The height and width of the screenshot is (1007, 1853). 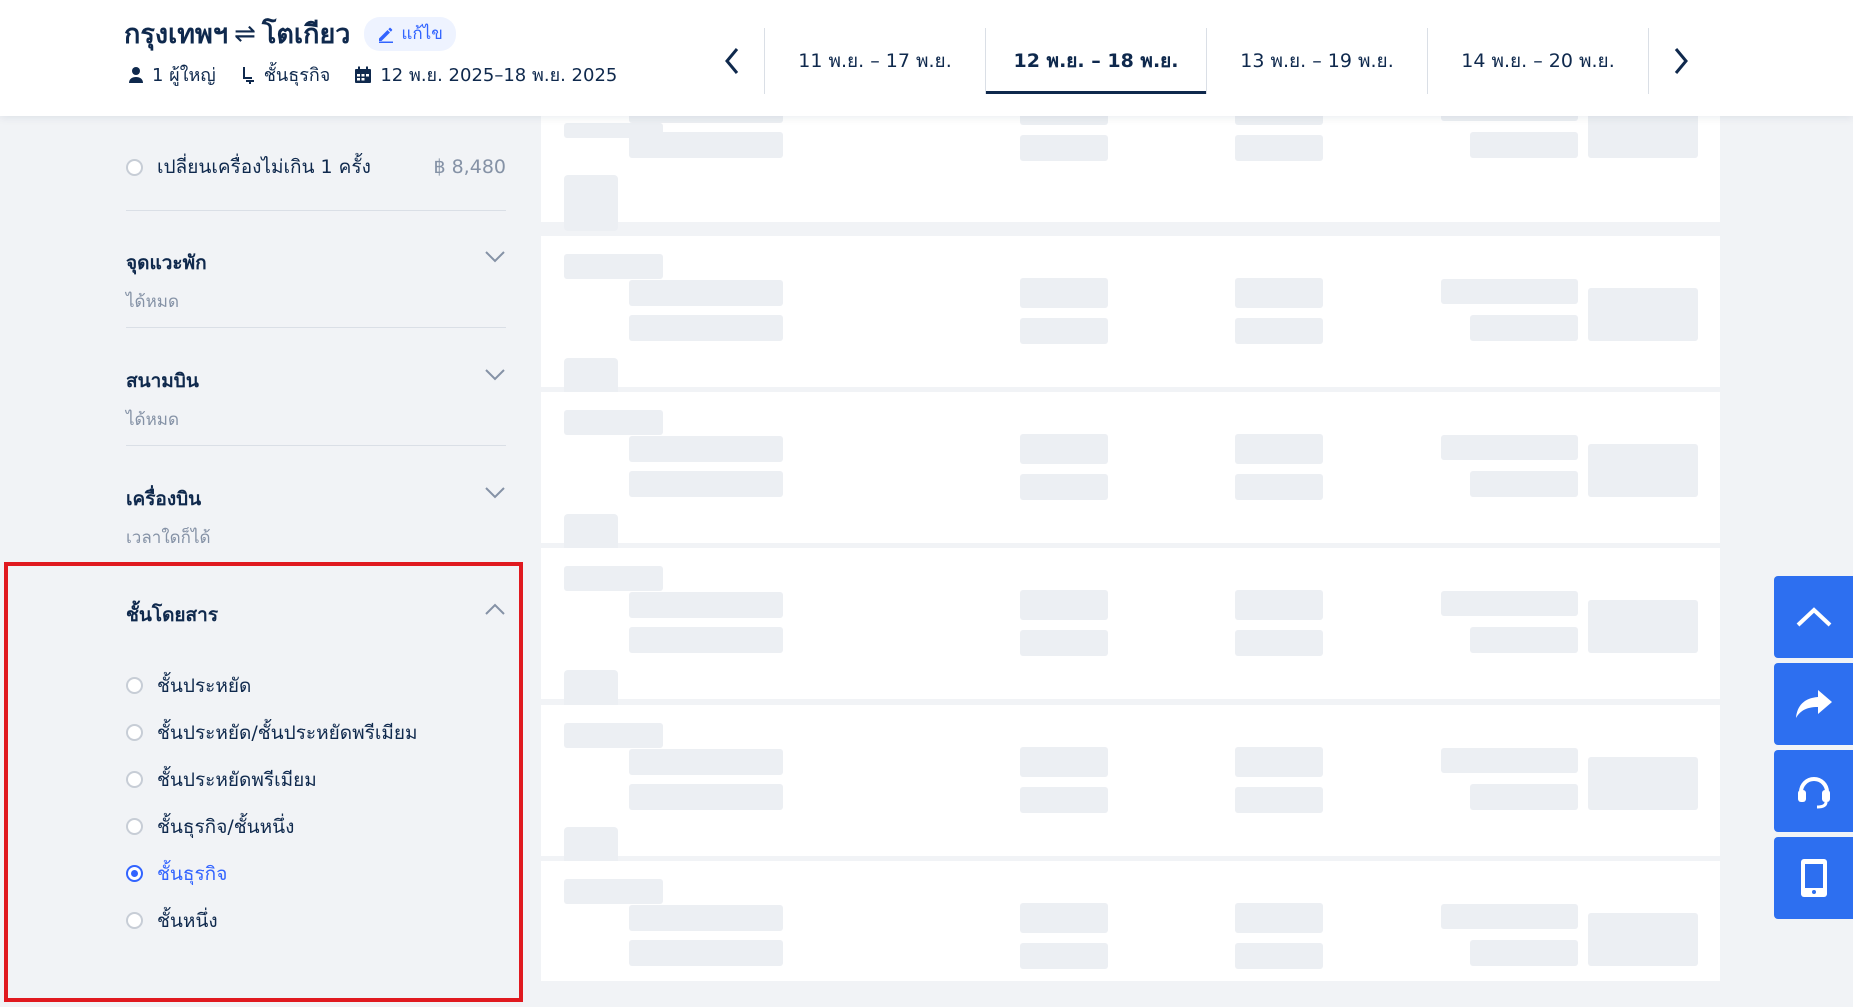 I want to click on cabin-option-business-first: ชั้นธุรกิจ/ชั้นหนึ่ง, so click(x=272, y=826).